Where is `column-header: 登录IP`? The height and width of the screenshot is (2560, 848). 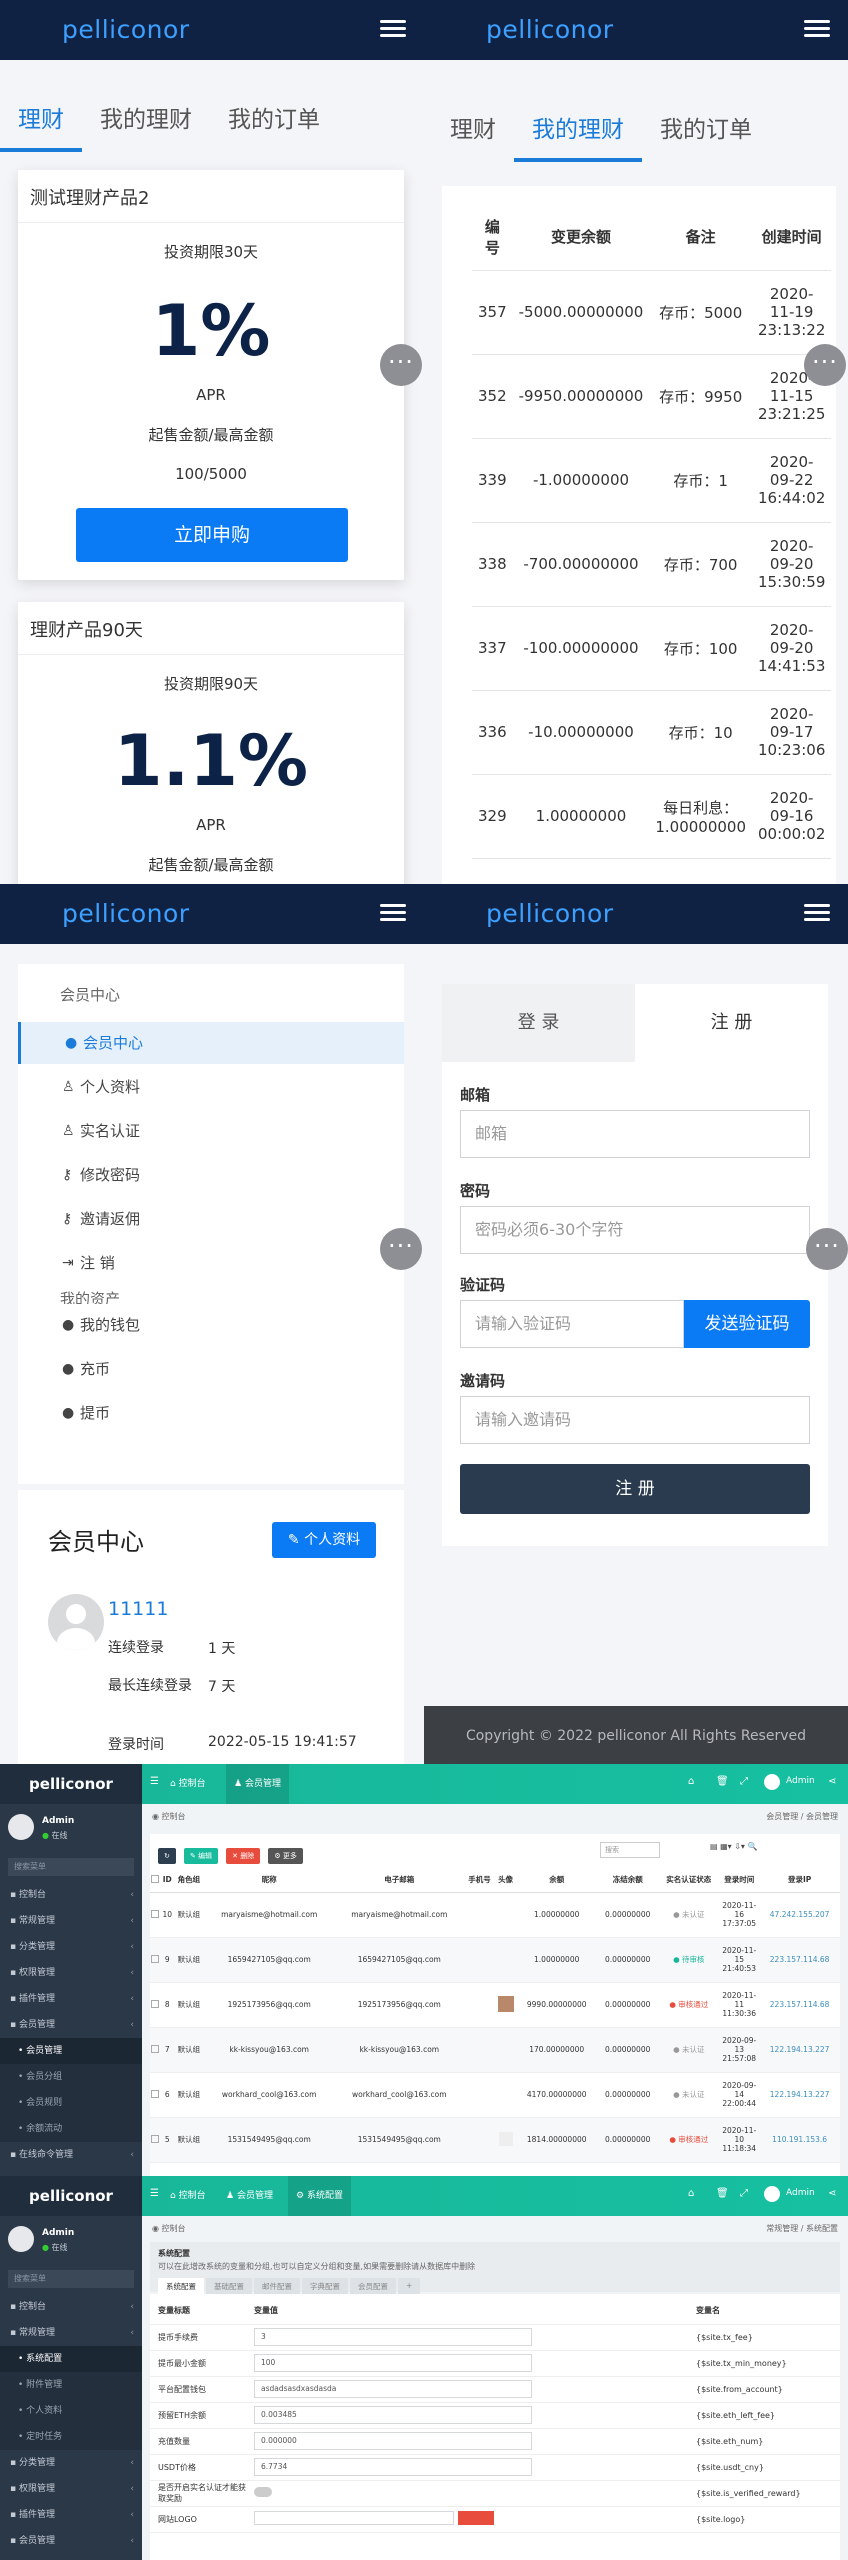 column-header: 登录IP is located at coordinates (799, 1880).